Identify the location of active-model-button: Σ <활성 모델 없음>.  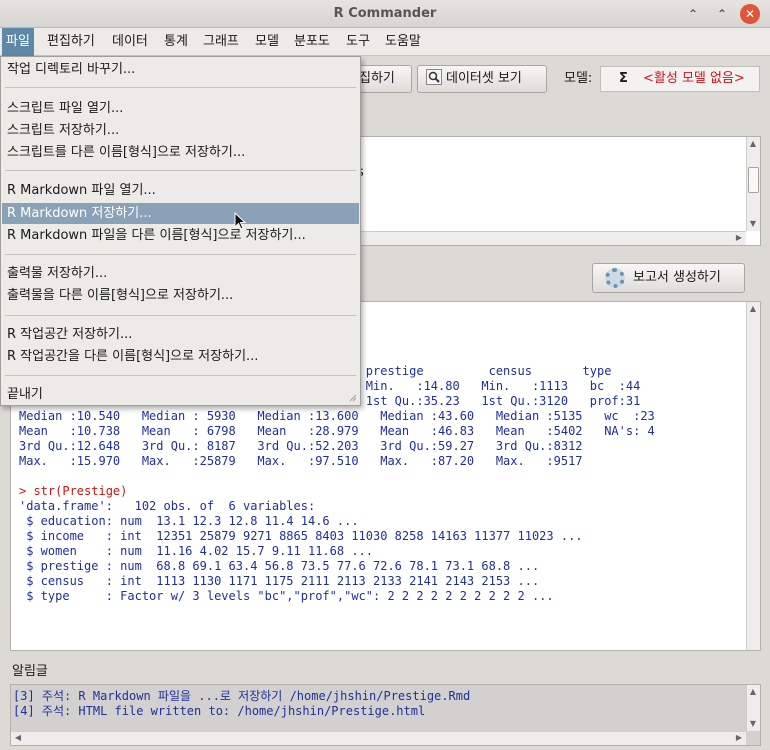
(680, 79).